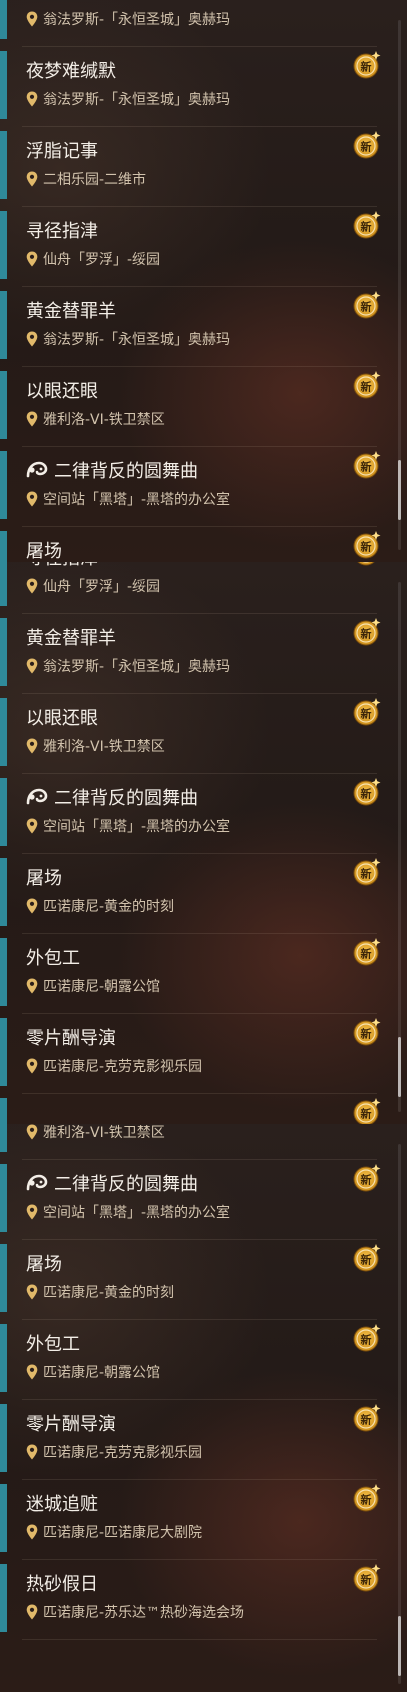 This screenshot has height=1692, width=407. What do you see at coordinates (203, 167) in the screenshot?
I see `quest-list-item: 浮脂记事 二相乐园-二维市 新` at bounding box center [203, 167].